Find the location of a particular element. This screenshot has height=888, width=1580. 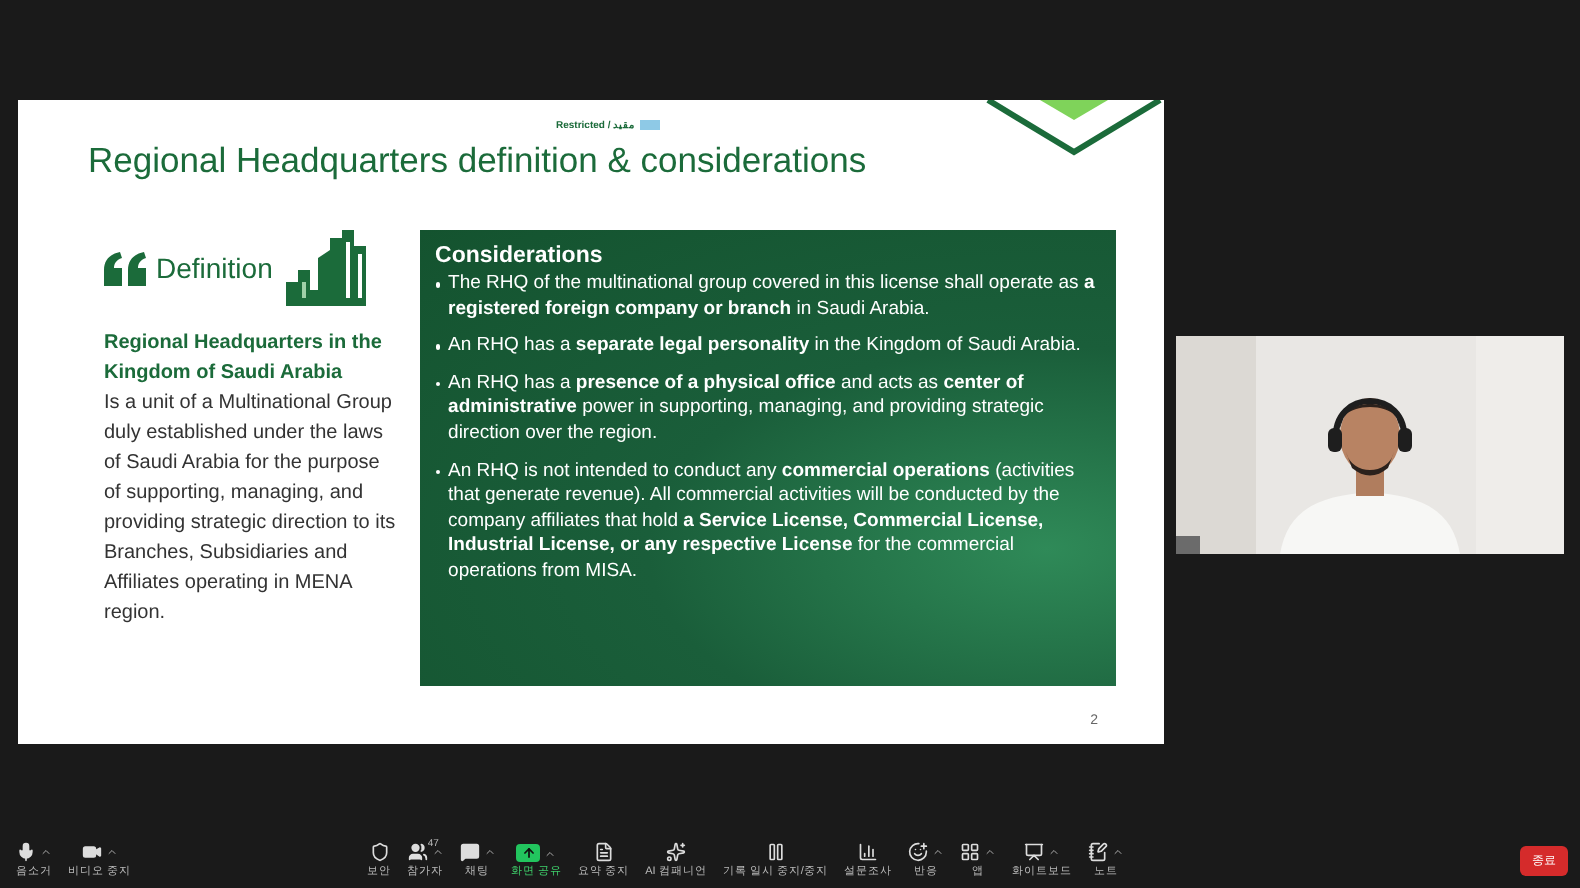

shield-icon is located at coordinates (379, 852).